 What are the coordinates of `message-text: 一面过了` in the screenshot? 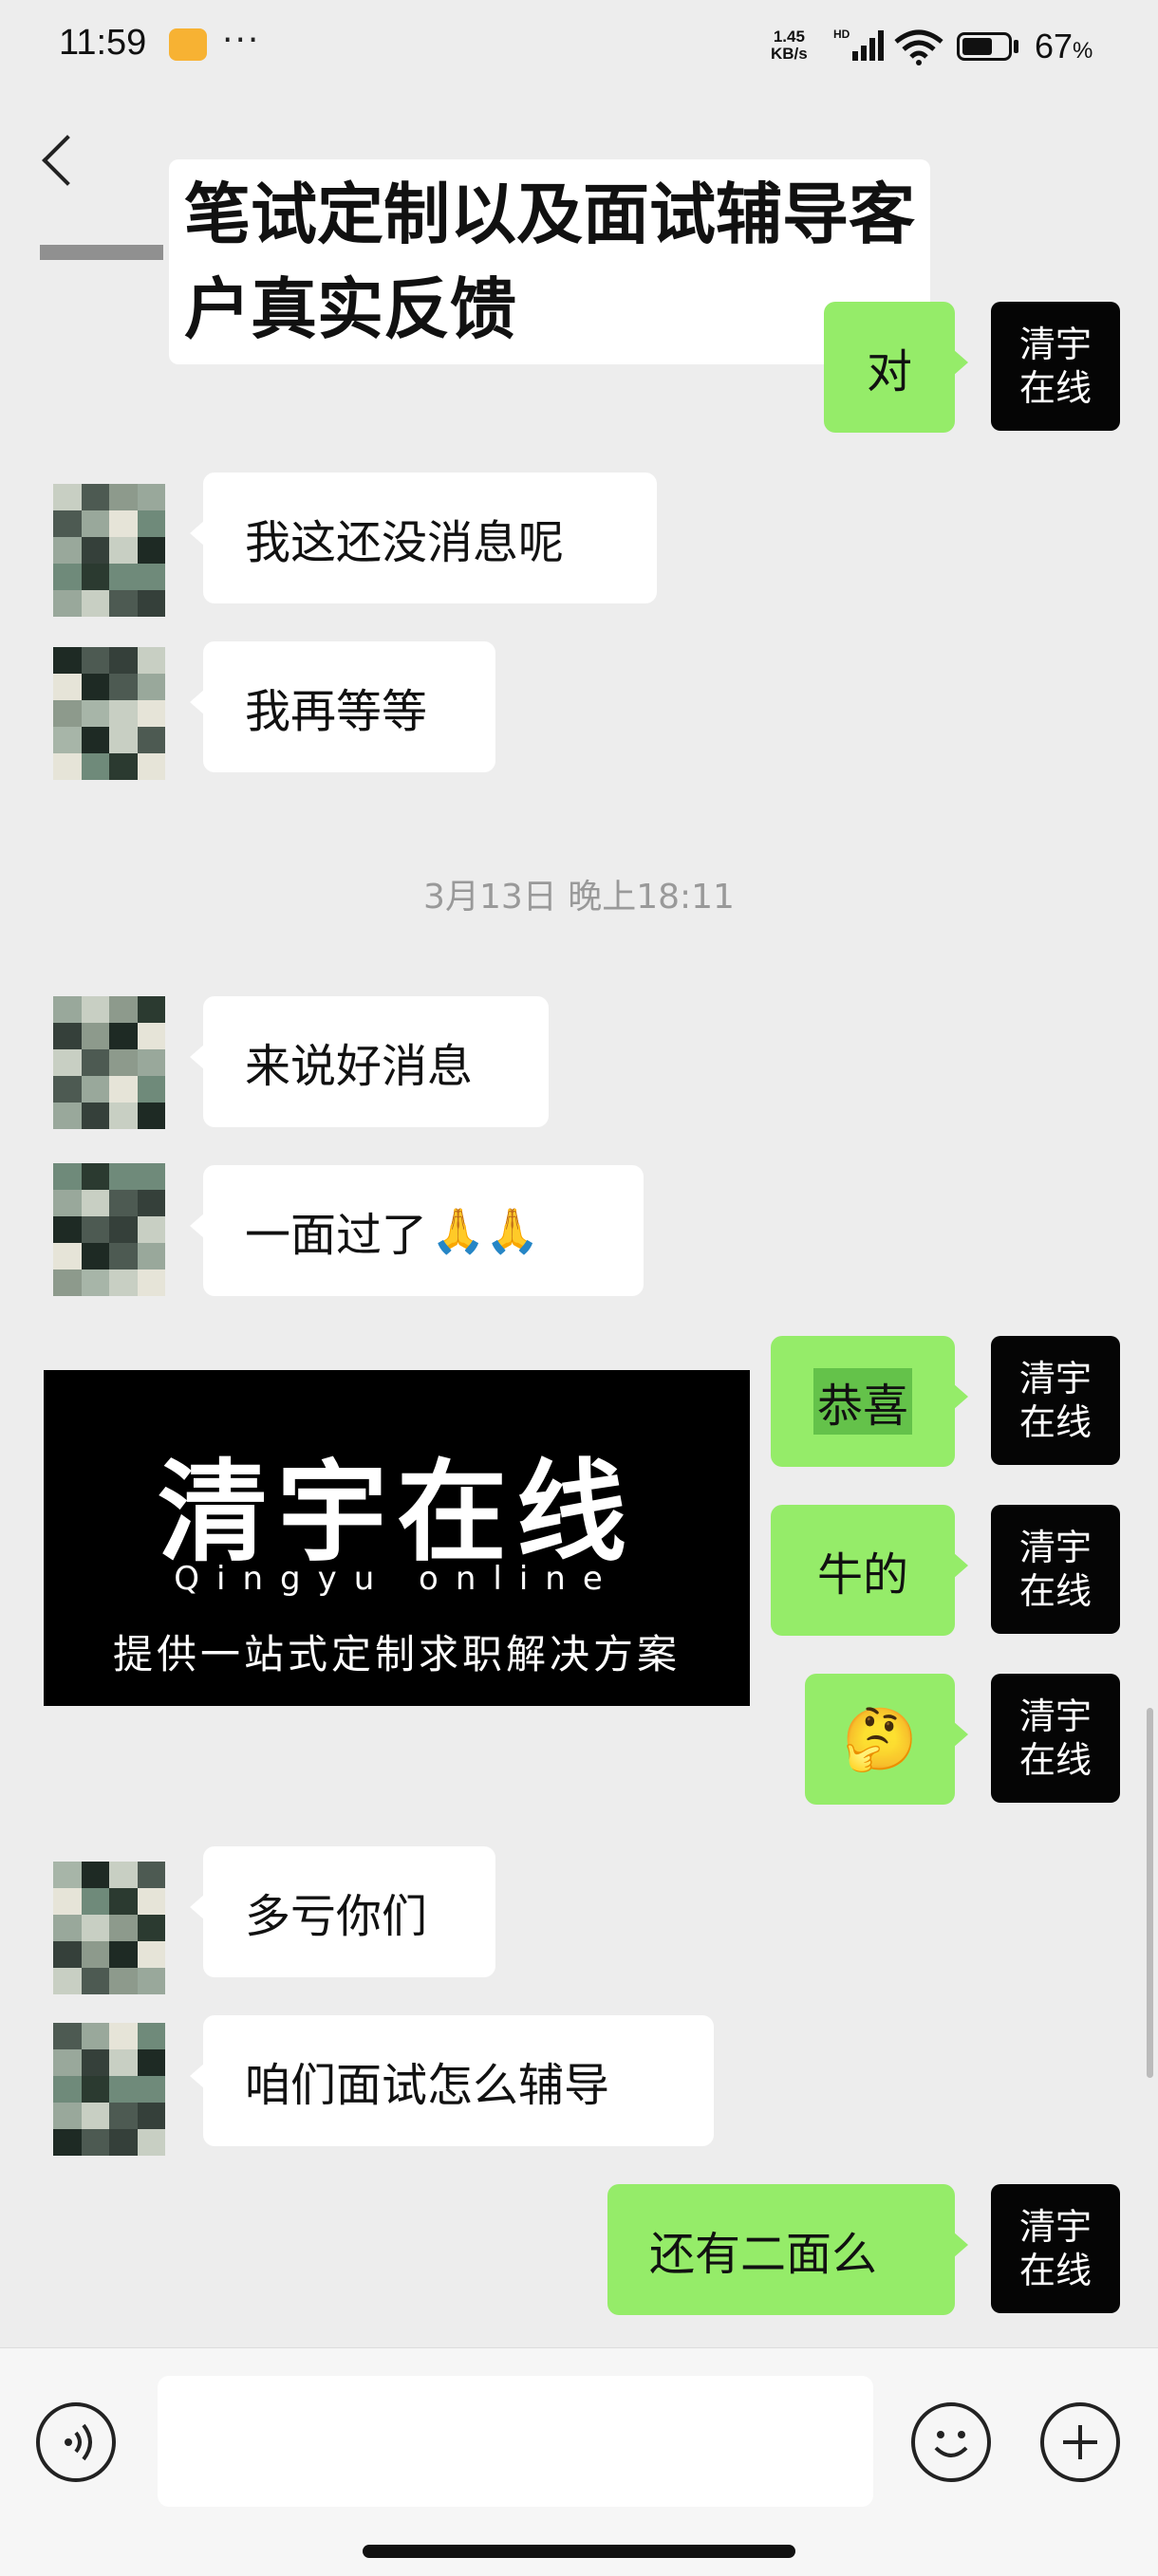 It's located at (336, 1235).